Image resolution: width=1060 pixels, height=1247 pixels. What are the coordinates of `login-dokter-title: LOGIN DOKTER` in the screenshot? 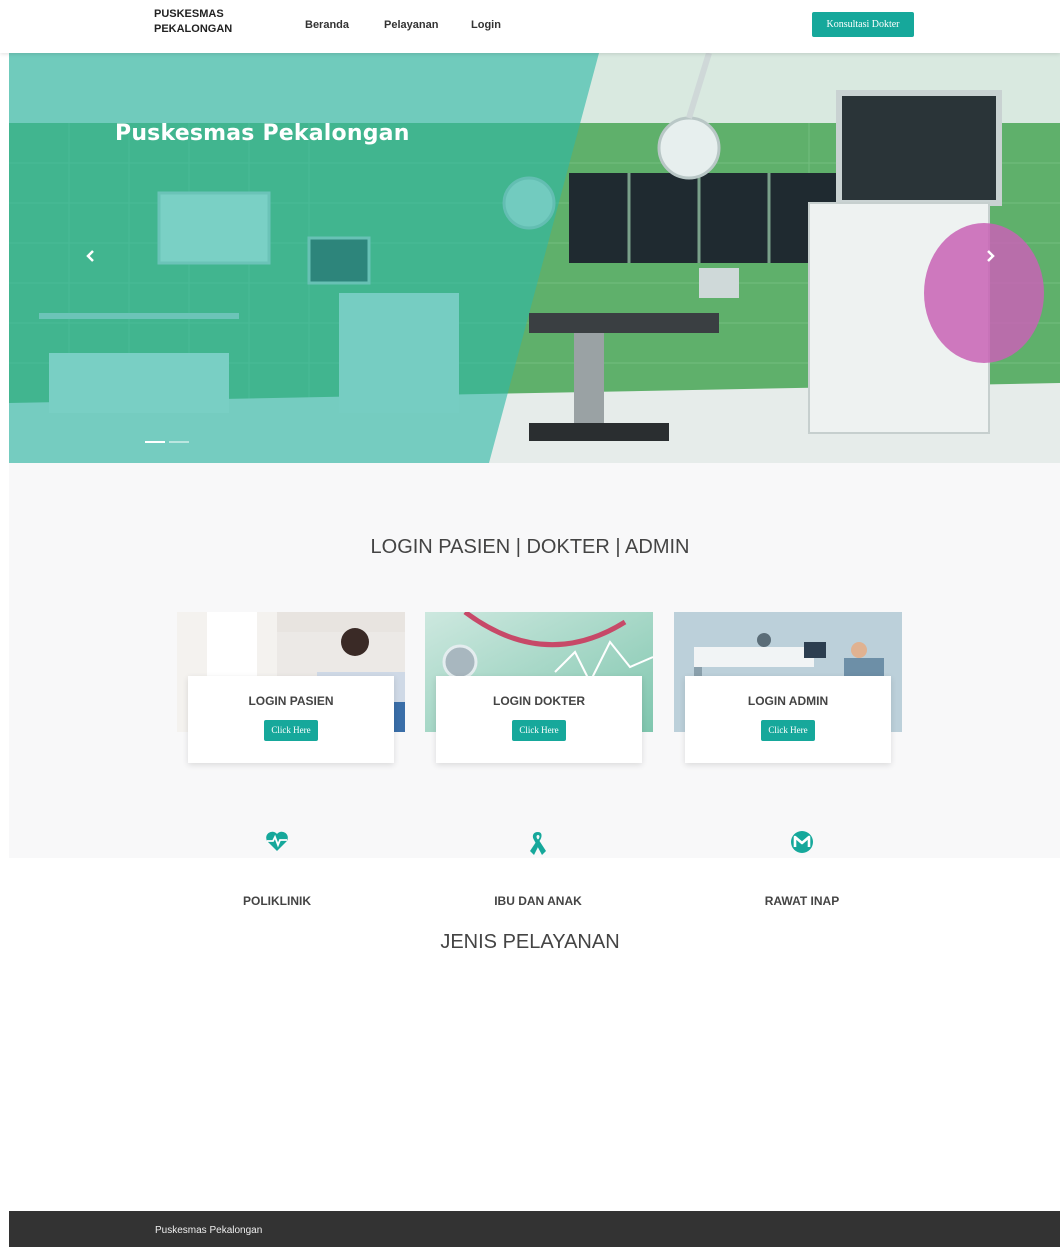 It's located at (539, 701).